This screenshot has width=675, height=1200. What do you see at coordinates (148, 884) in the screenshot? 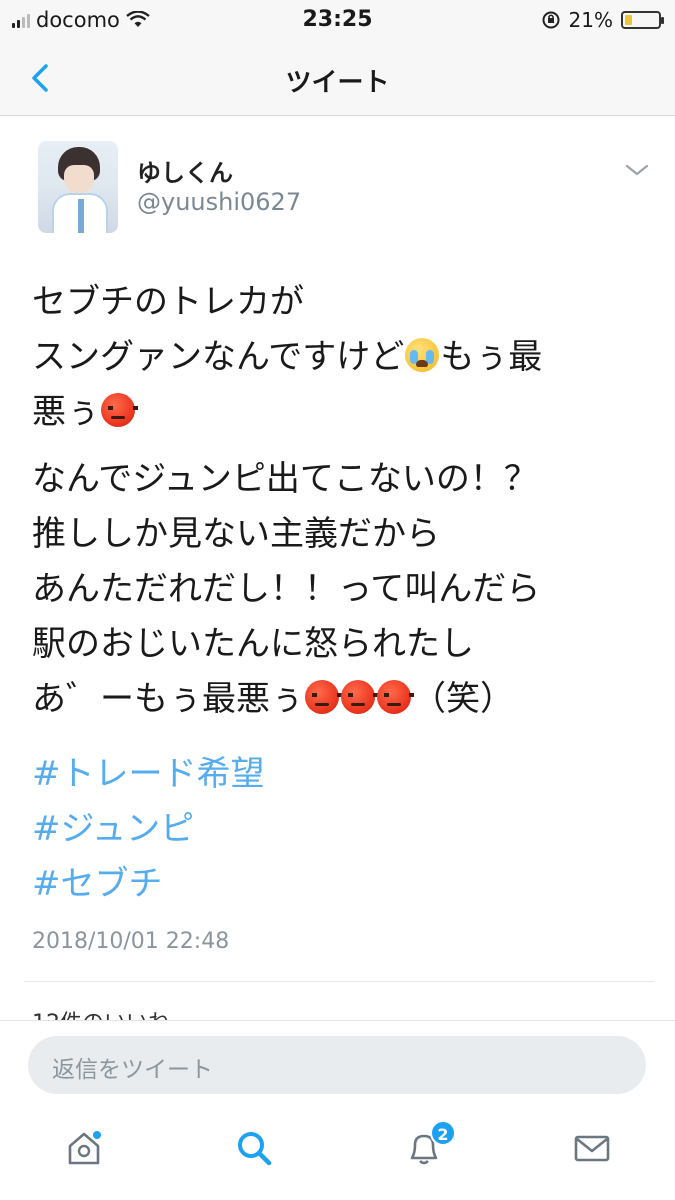
I see `hashtag-link: #セブチ` at bounding box center [148, 884].